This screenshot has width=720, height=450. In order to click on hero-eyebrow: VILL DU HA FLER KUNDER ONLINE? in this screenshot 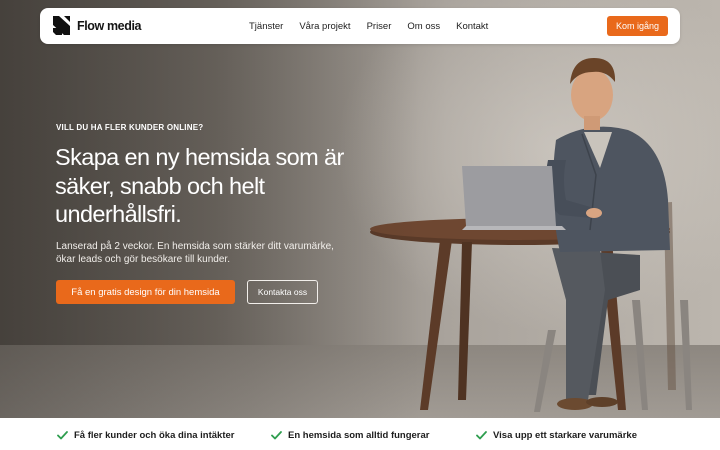, I will do `click(130, 127)`.